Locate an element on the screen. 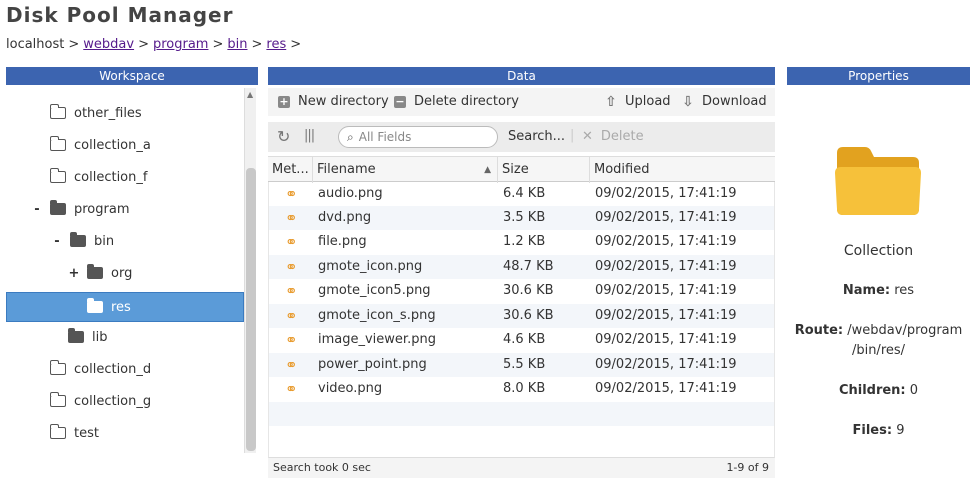 The width and height of the screenshot is (973, 485). tree-item-org: + org is located at coordinates (125, 273).